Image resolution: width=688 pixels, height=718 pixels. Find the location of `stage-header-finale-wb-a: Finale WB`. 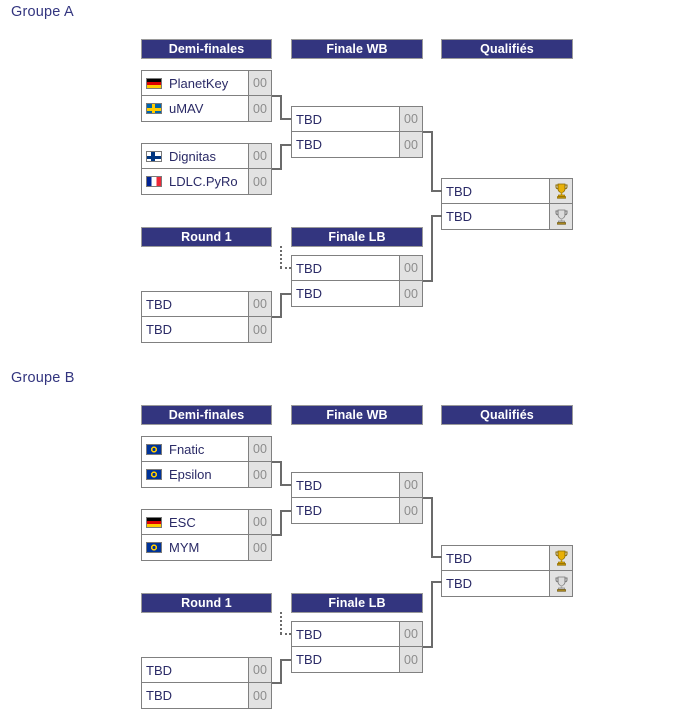

stage-header-finale-wb-a: Finale WB is located at coordinates (357, 49).